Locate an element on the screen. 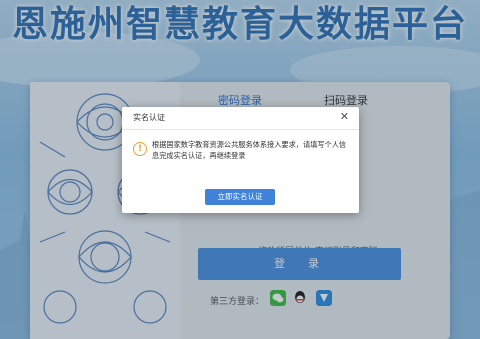  dialog-header: 实名认证 ✕ is located at coordinates (240, 118).